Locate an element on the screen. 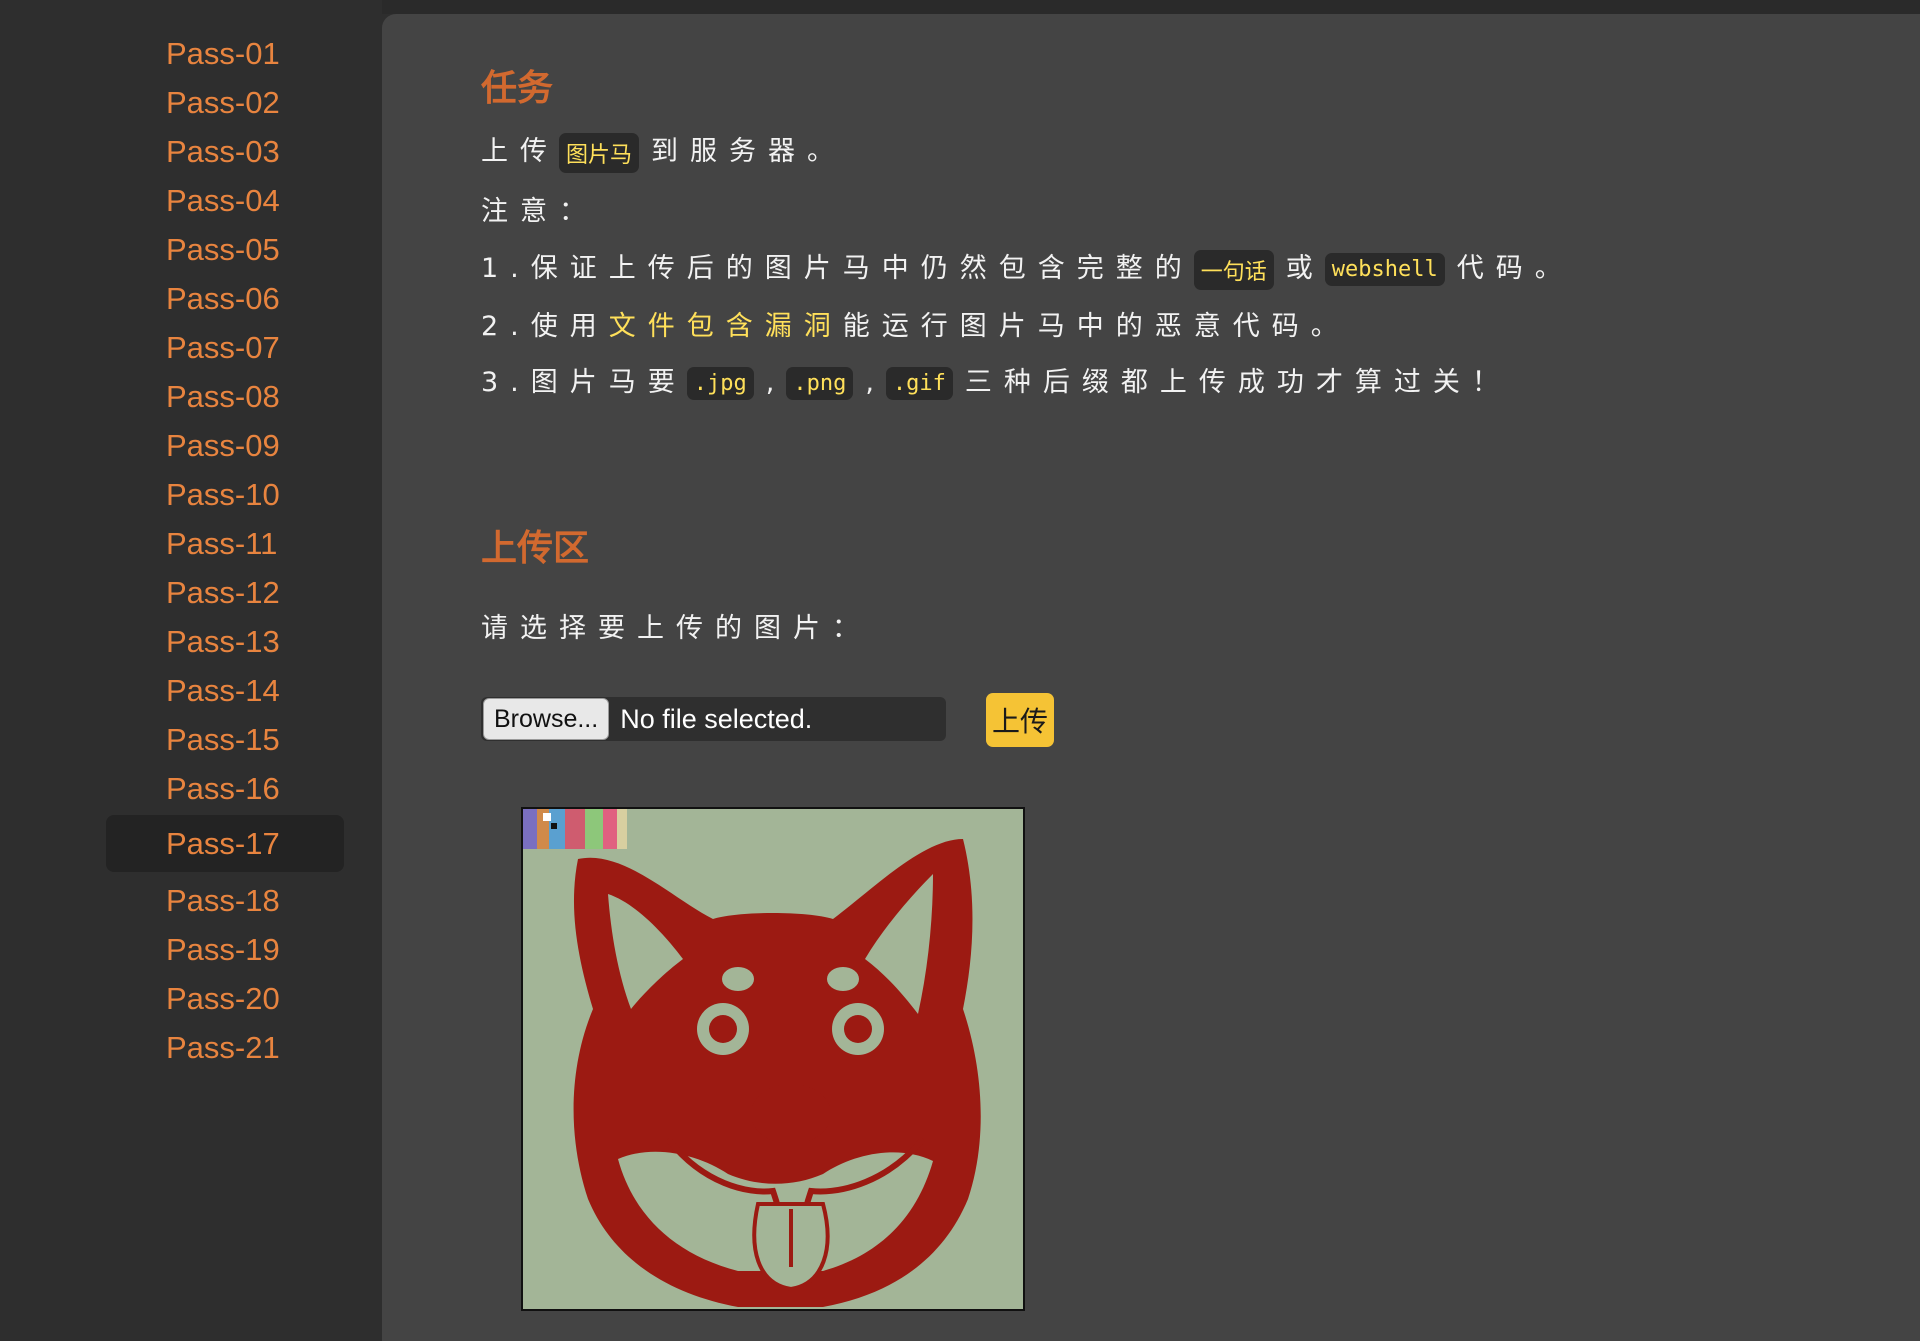 The height and width of the screenshot is (1341, 1920). sidebar-item-pass-04: Pass-04 is located at coordinates (225, 200).